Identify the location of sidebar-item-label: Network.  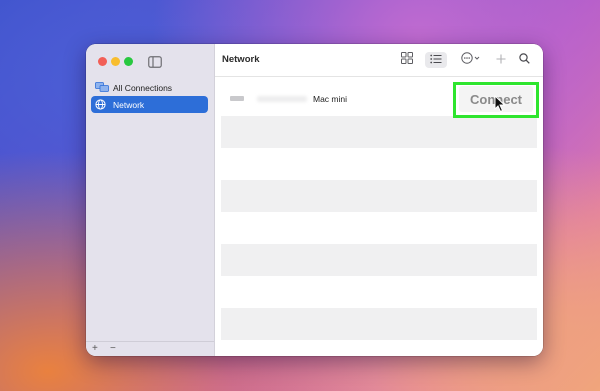
(129, 104).